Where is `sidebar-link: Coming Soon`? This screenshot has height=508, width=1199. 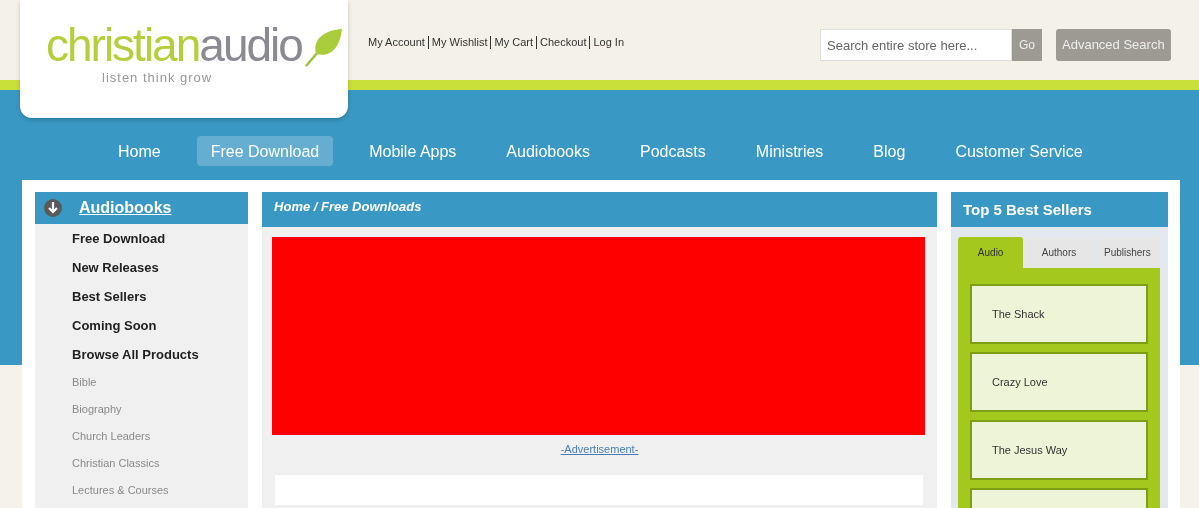
sidebar-link: Coming Soon is located at coordinates (142, 325).